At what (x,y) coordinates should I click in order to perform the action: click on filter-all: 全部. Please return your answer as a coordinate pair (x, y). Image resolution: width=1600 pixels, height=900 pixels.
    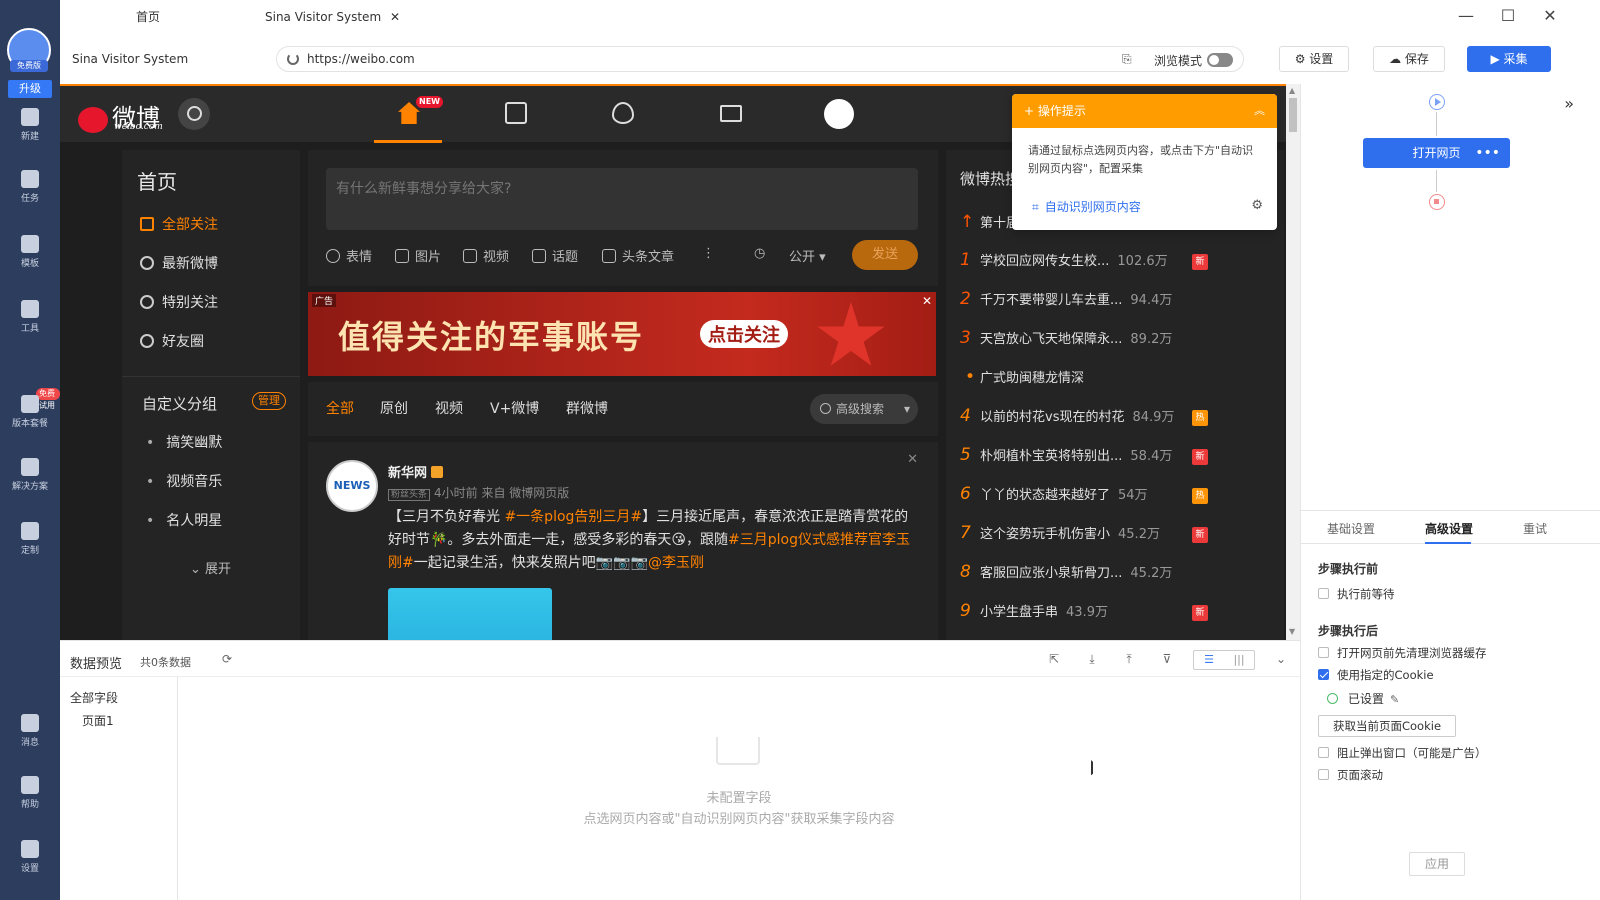
    Looking at the image, I should click on (340, 408).